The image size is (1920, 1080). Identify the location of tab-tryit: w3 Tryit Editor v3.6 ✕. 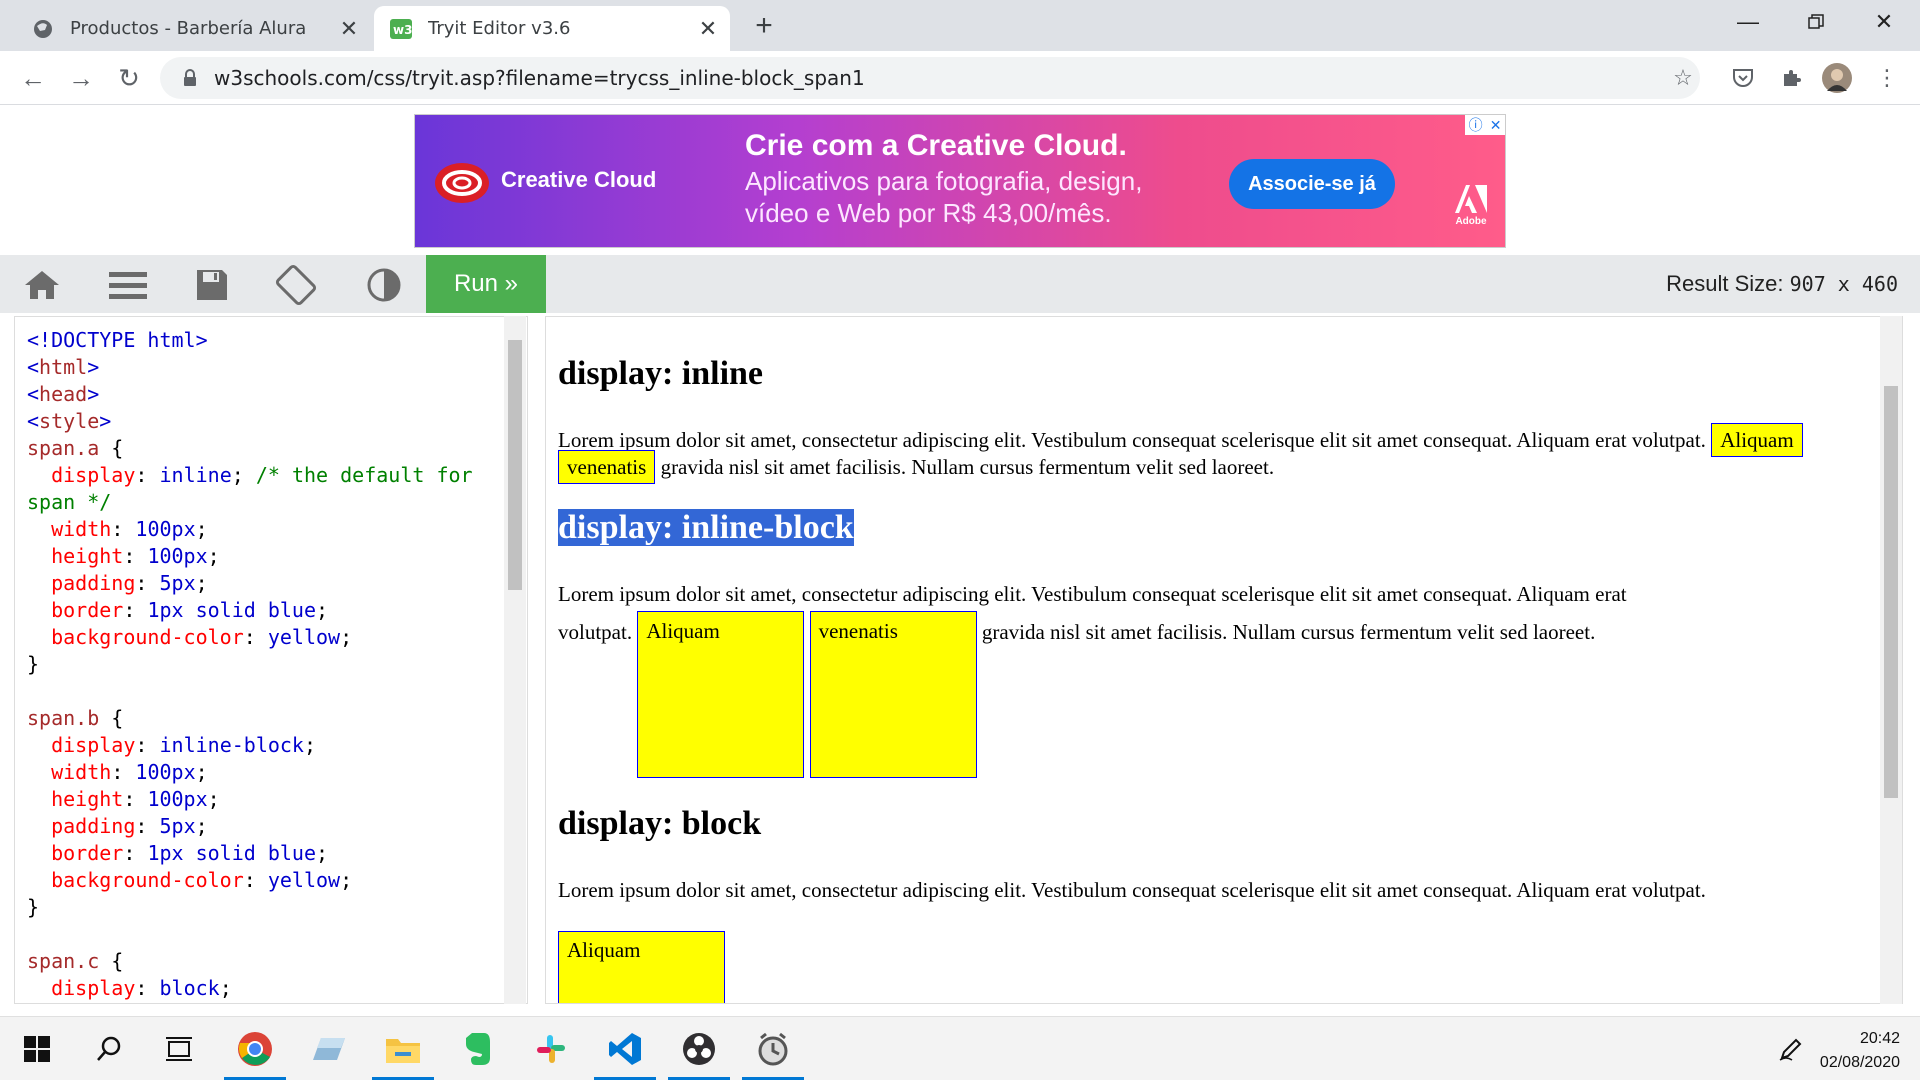
(552, 28).